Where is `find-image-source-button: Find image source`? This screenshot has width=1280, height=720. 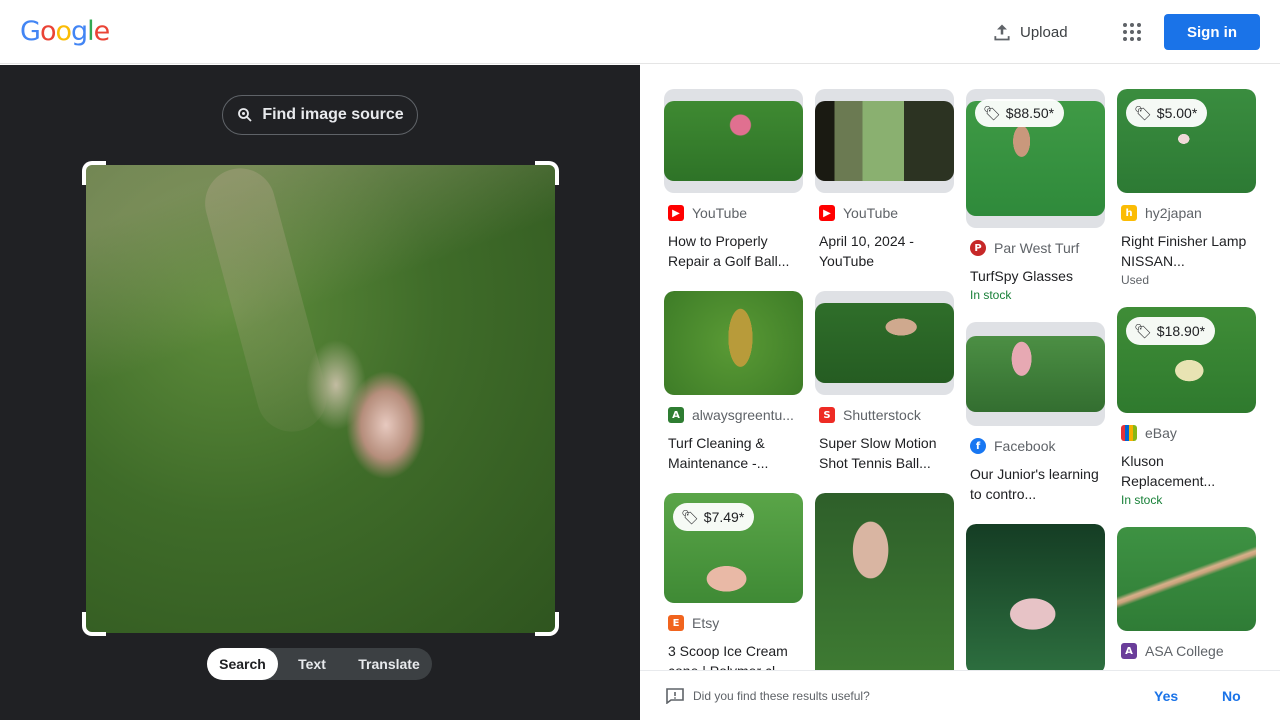
find-image-source-button: Find image source is located at coordinates (320, 115).